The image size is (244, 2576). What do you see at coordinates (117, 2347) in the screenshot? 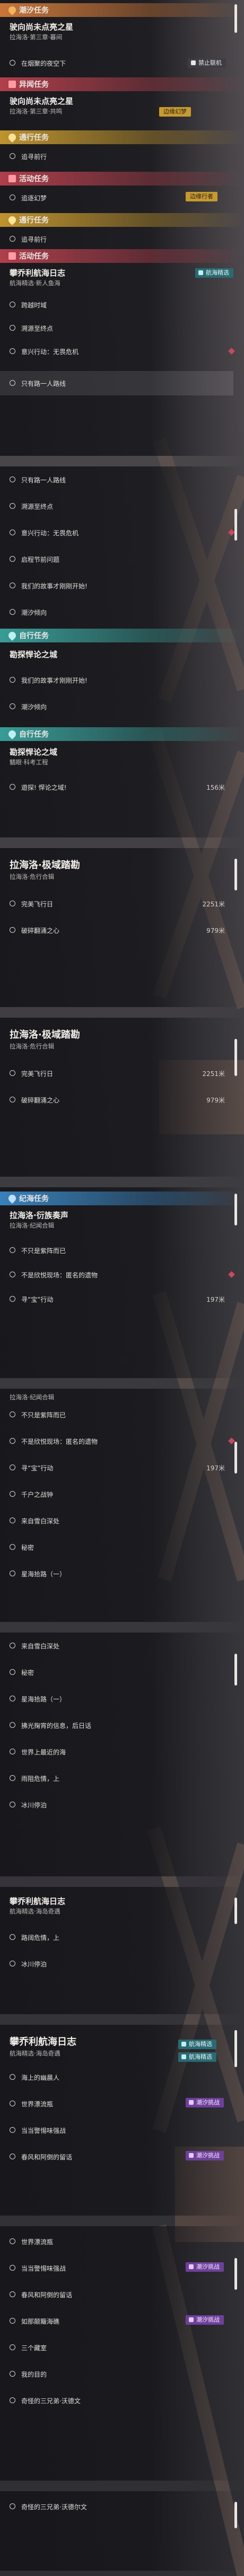
I see `objective-row: 三个藏室` at bounding box center [117, 2347].